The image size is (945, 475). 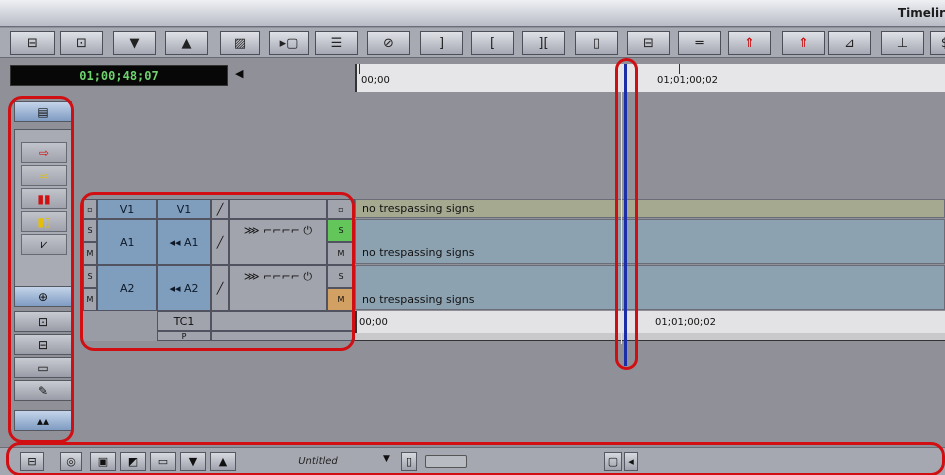 What do you see at coordinates (341, 209) in the screenshot?
I see `v1-monitor-icon: ▫` at bounding box center [341, 209].